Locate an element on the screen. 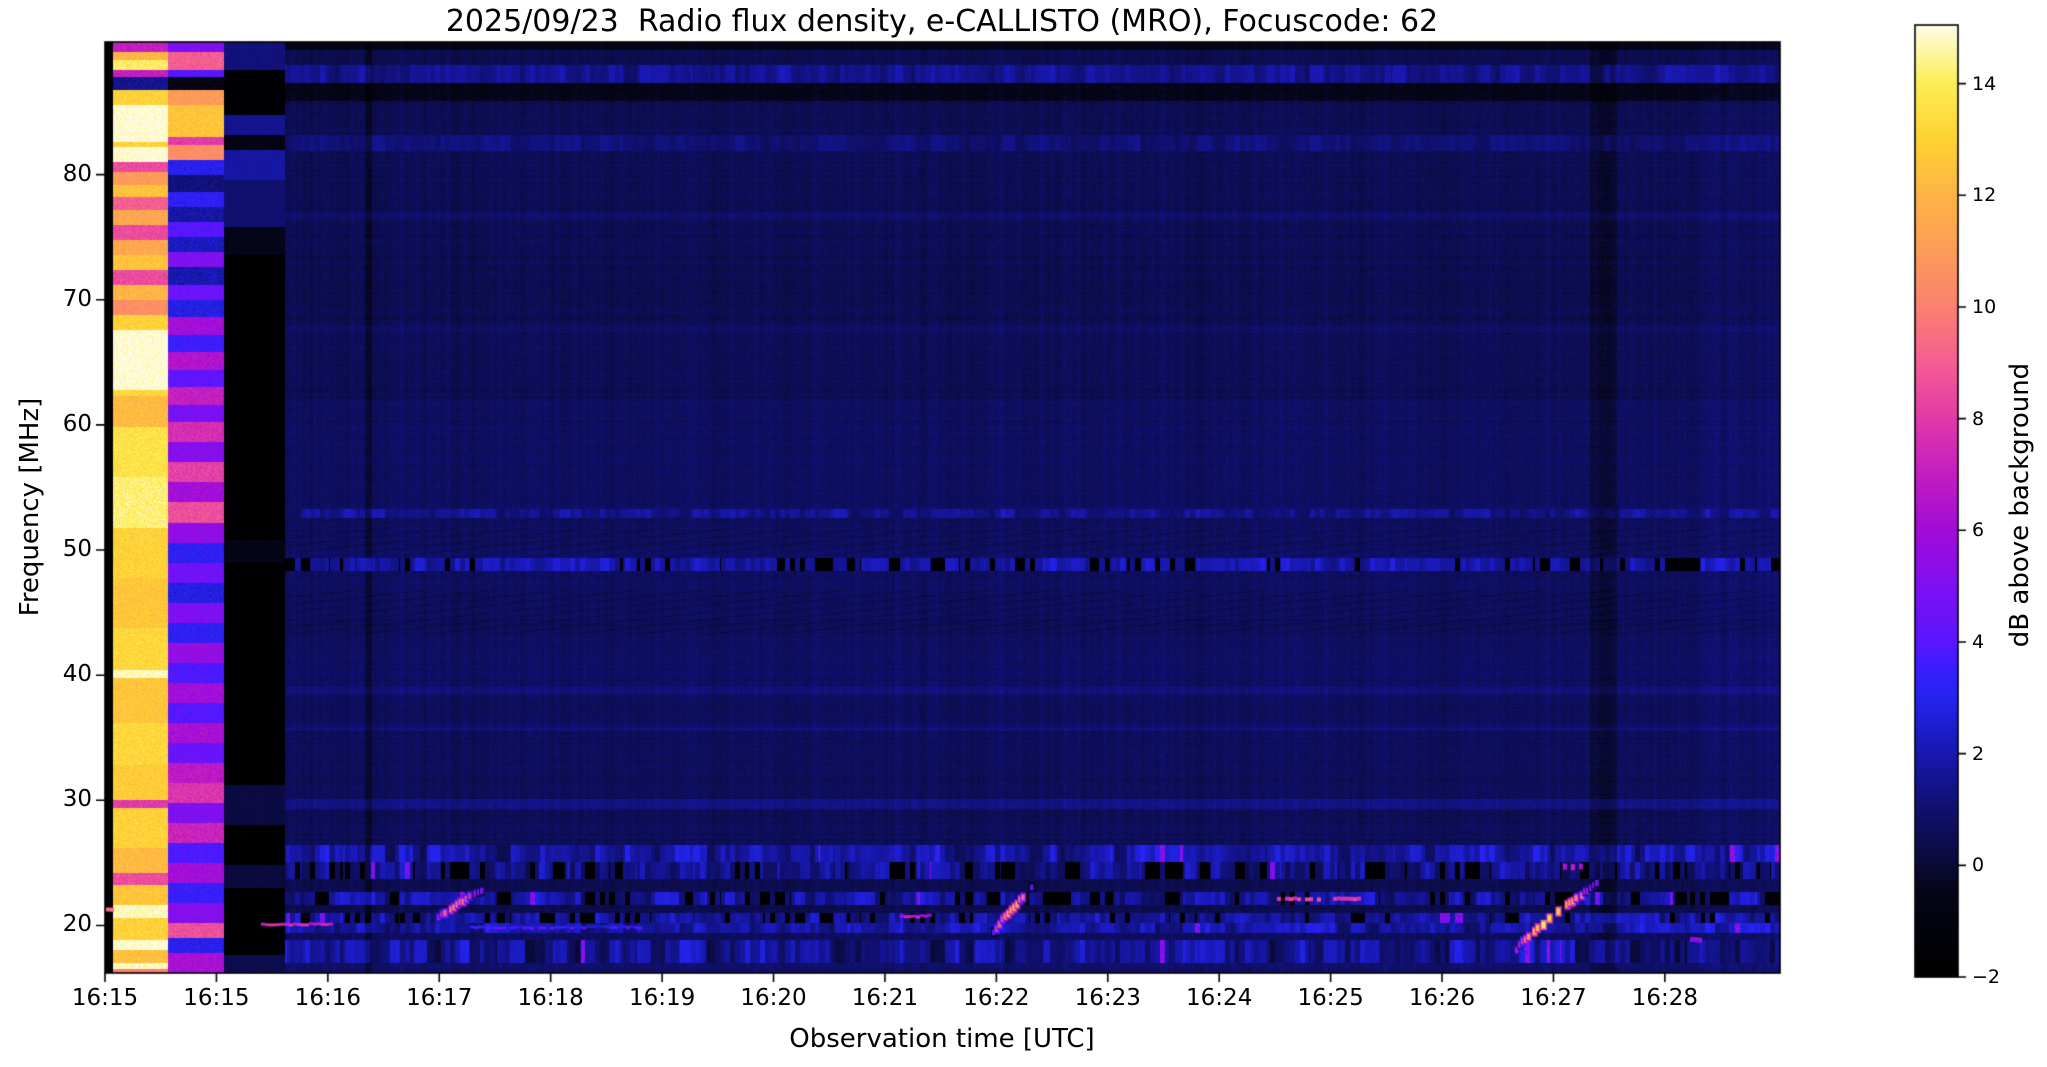  colorbar-tick-label: 10 is located at coordinates (1984, 306).